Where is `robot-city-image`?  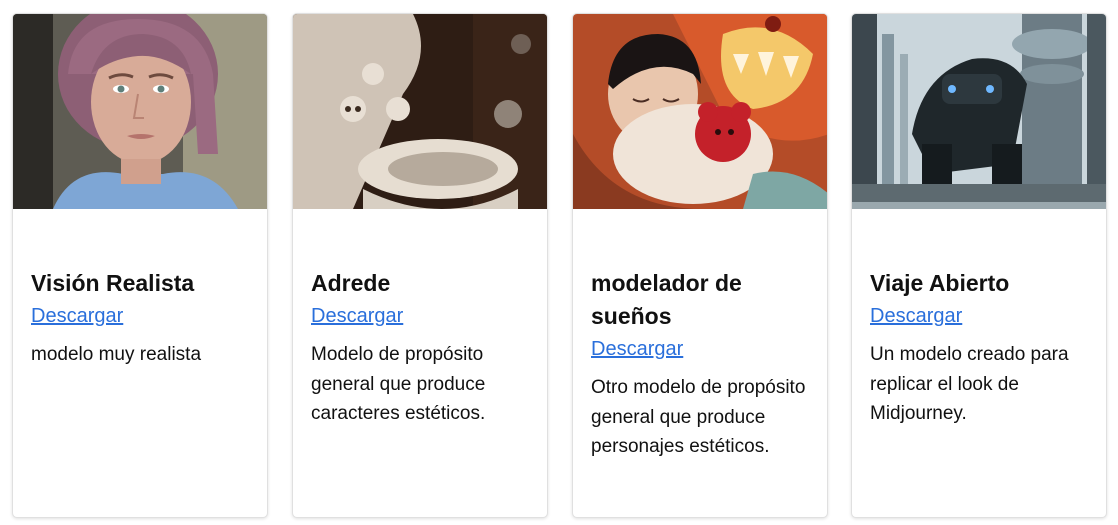
robot-city-image is located at coordinates (979, 111).